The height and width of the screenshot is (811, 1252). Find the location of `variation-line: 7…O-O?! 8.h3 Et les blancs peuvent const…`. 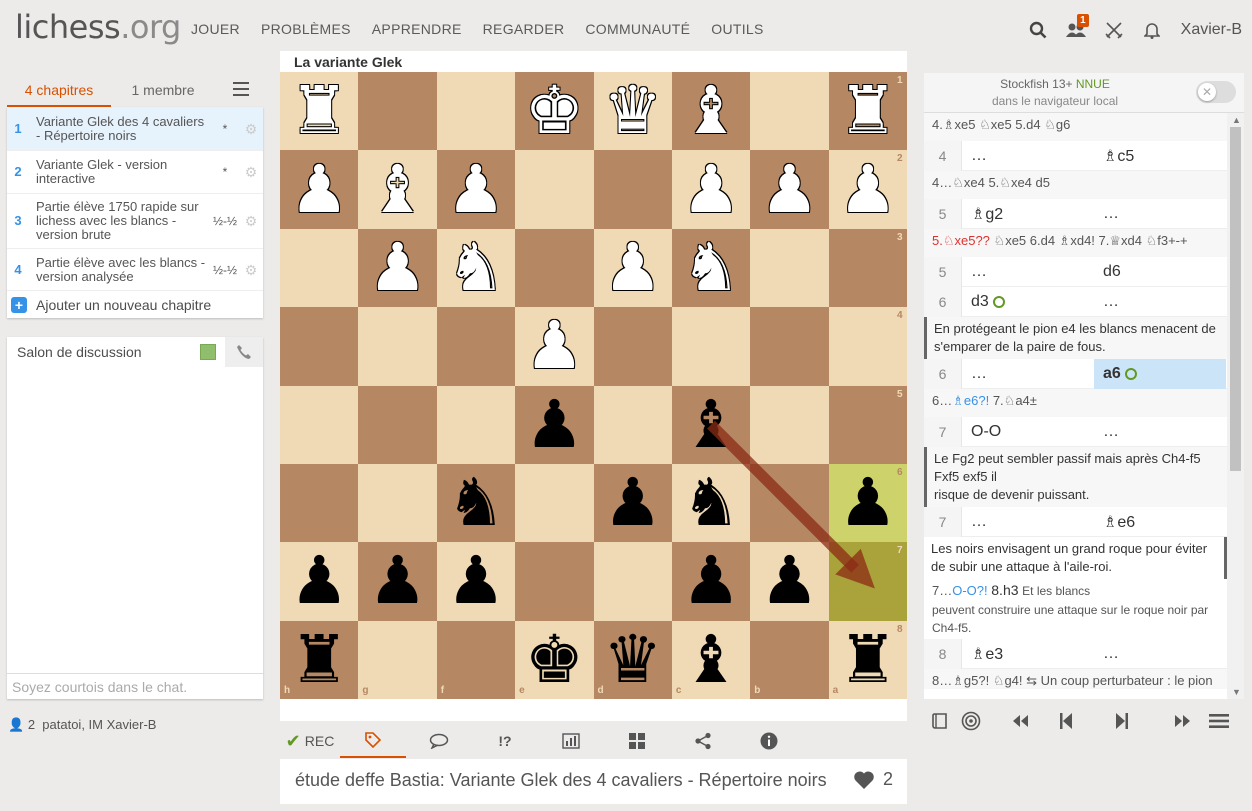

variation-line: 7…O-O?! 8.h3 Et les blancs peuvent const… is located at coordinates (1075, 609).